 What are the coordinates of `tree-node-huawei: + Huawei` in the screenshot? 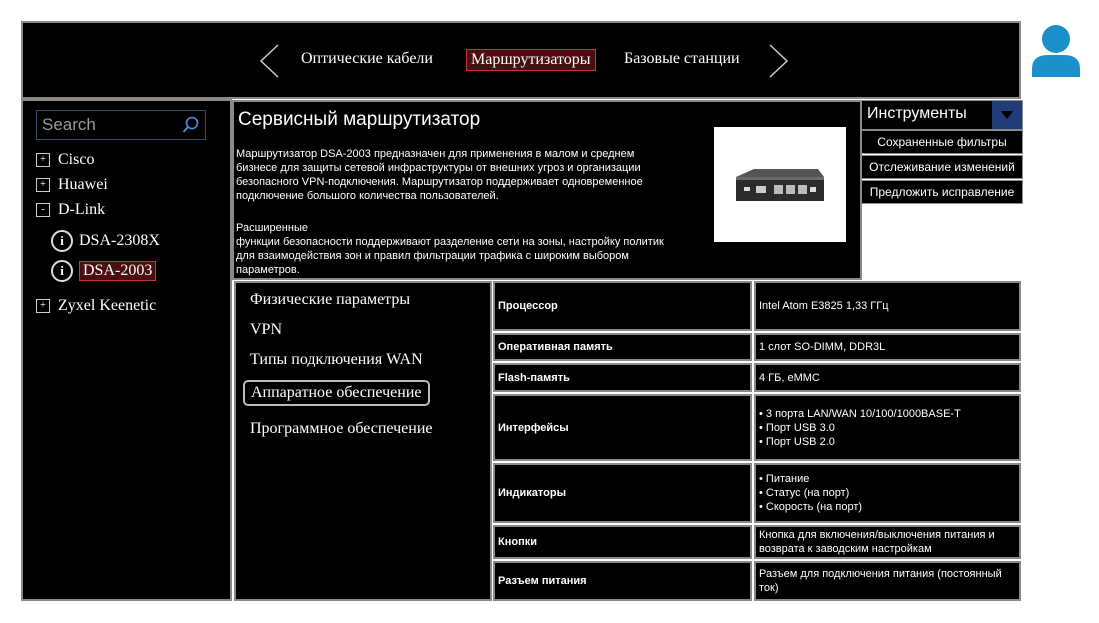 It's located at (72, 185).